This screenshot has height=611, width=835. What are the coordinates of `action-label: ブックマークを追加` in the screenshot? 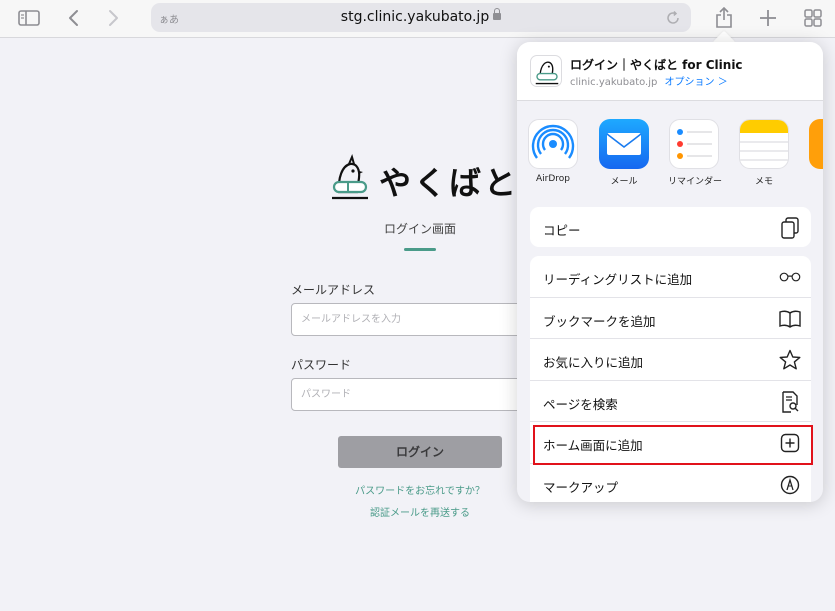 It's located at (599, 321).